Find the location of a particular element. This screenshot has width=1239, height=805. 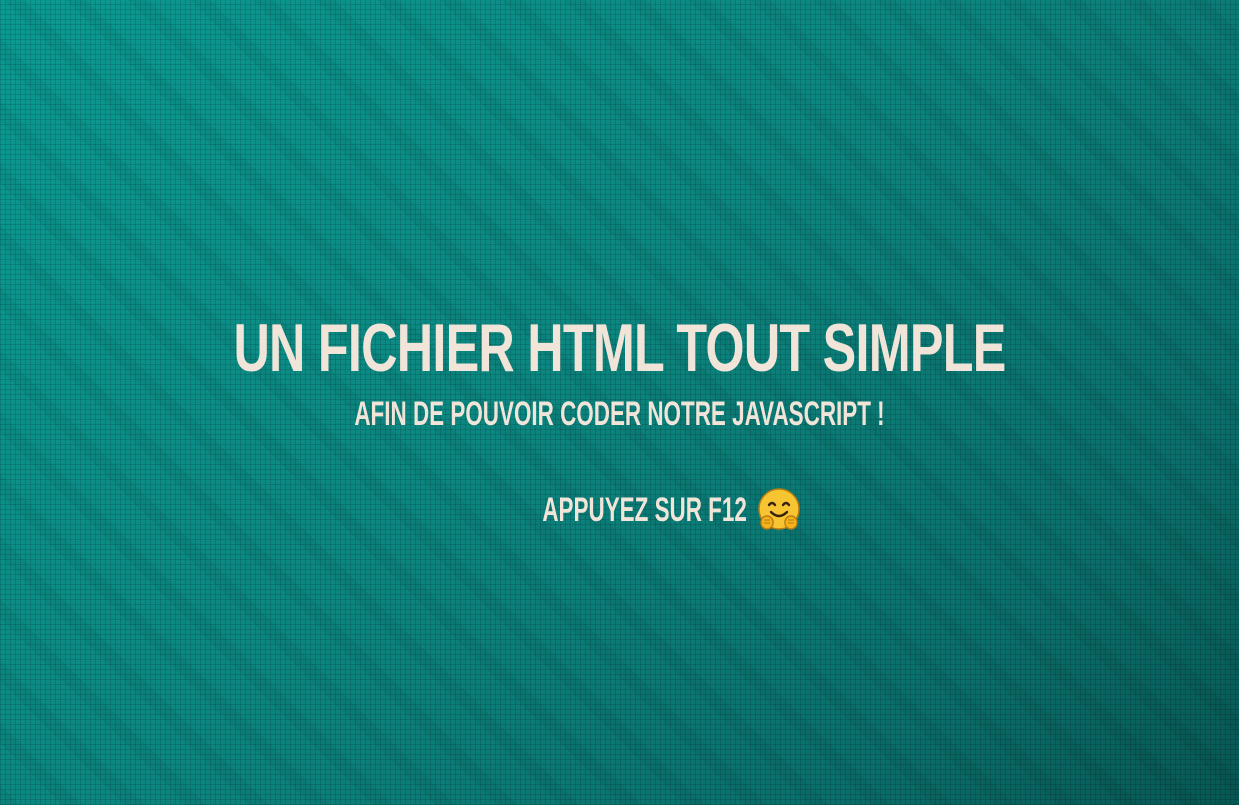

hint-row: APPUYEZ SUR F12 is located at coordinates (619, 510).